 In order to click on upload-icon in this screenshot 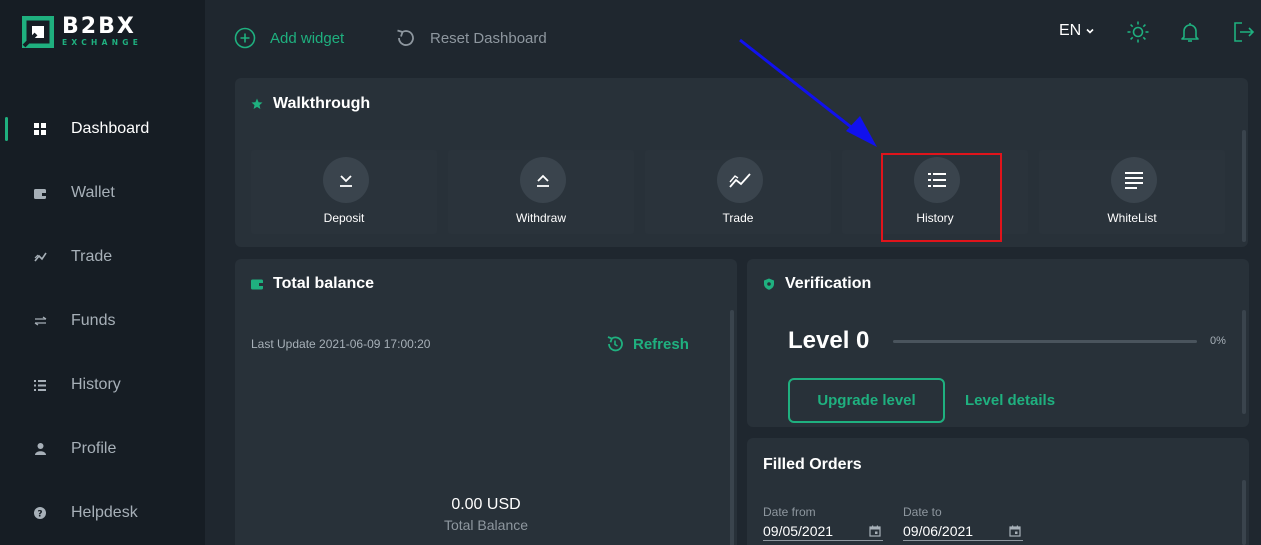, I will do `click(543, 180)`.